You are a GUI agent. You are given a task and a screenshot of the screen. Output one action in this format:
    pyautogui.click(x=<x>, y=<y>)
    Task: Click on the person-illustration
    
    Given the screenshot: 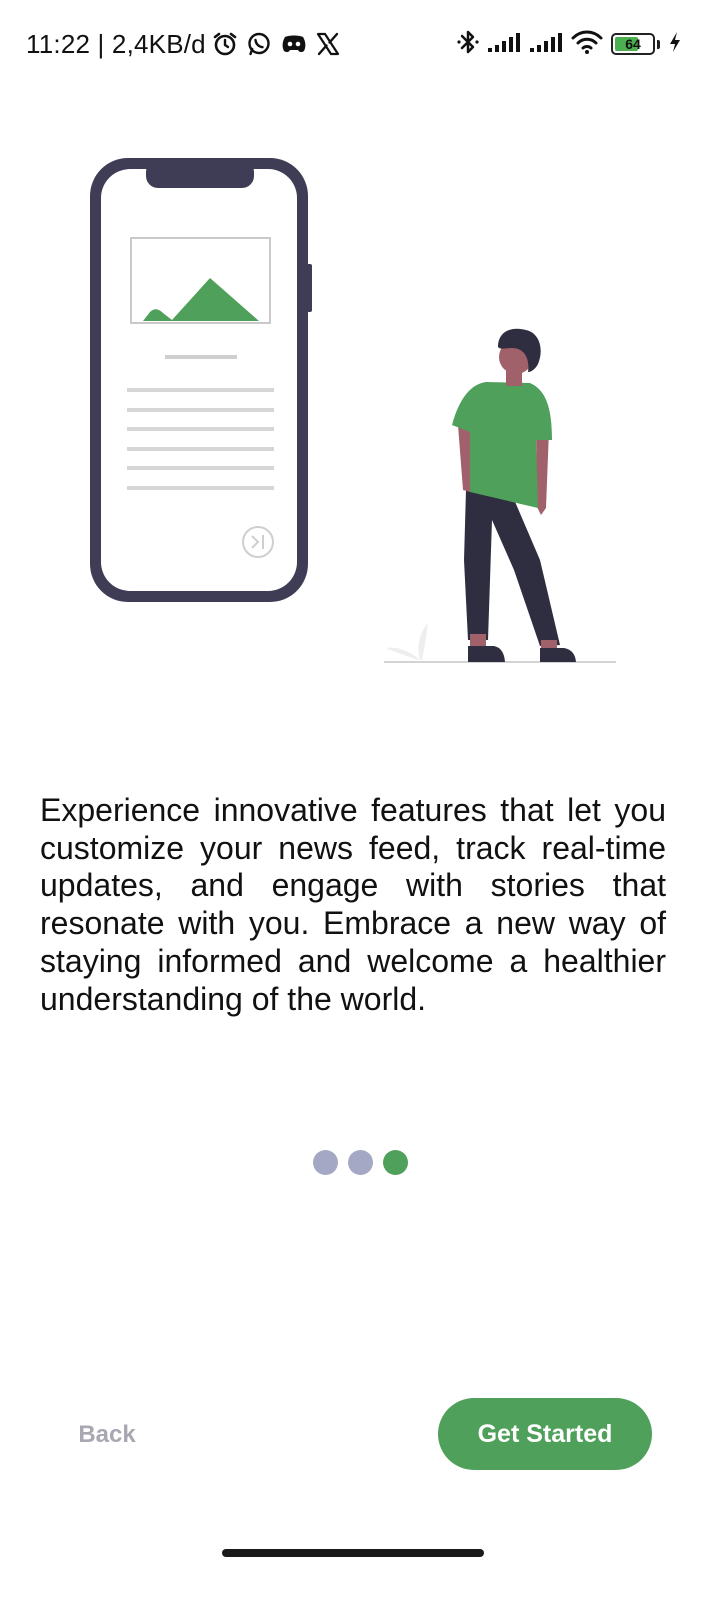 What is the action you would take?
    pyautogui.click(x=514, y=495)
    